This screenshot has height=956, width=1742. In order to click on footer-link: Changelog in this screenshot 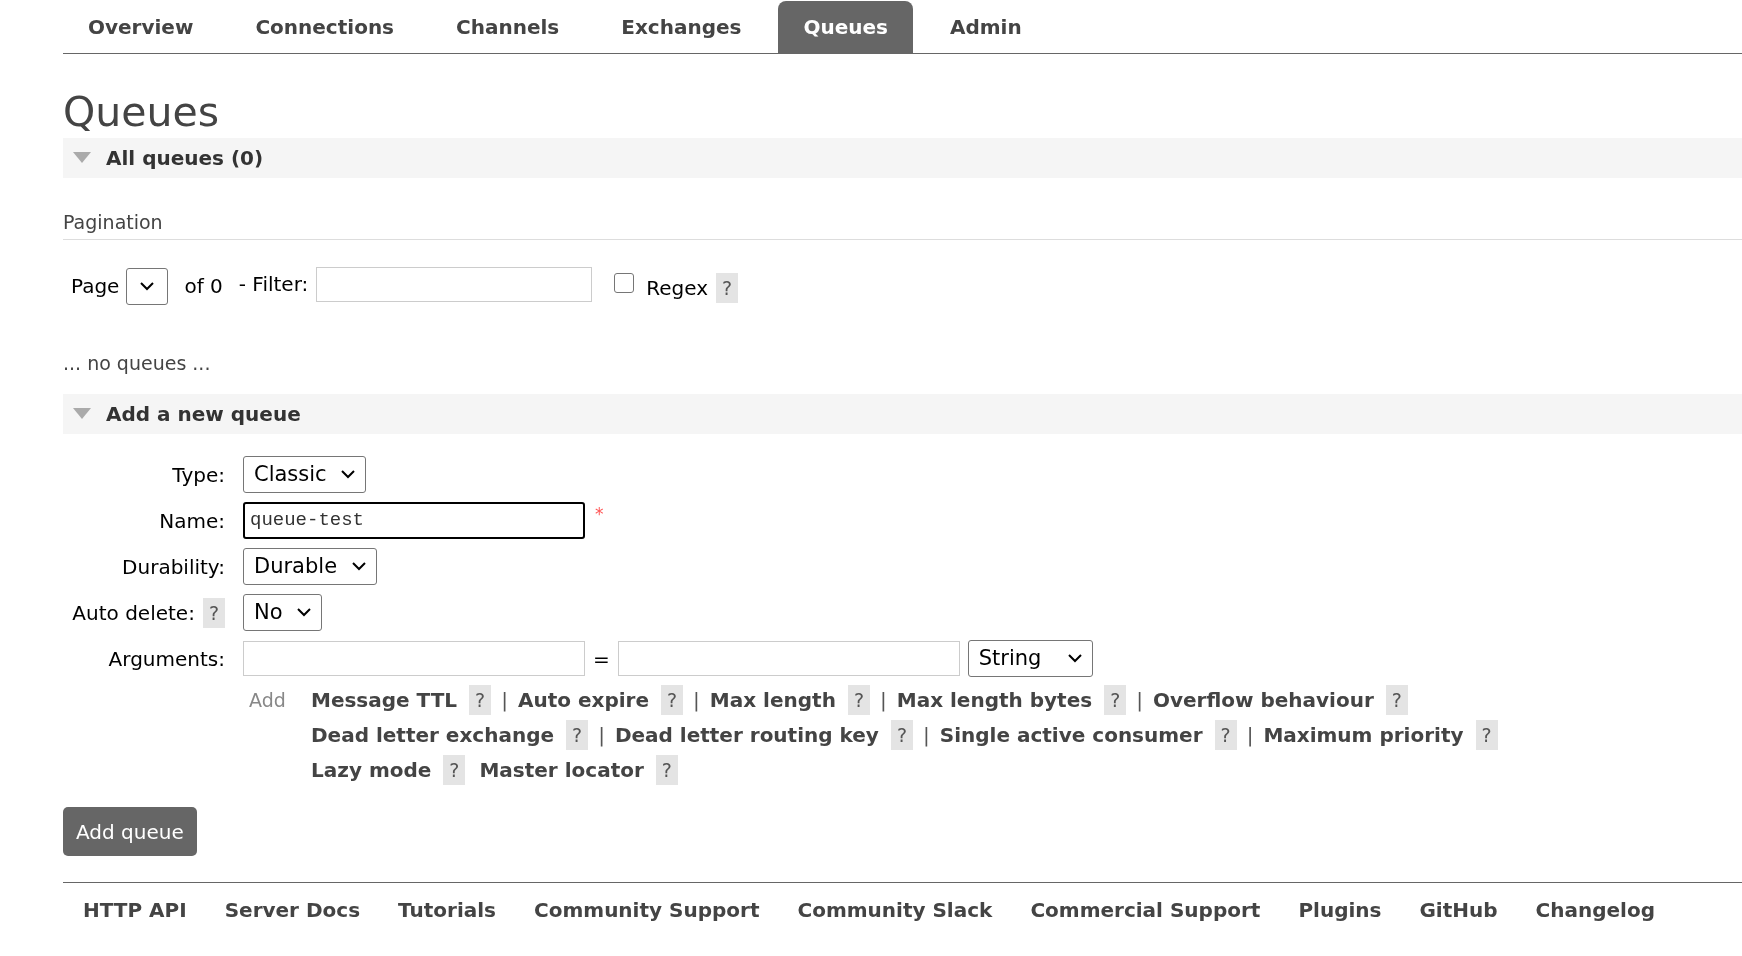, I will do `click(1595, 910)`.